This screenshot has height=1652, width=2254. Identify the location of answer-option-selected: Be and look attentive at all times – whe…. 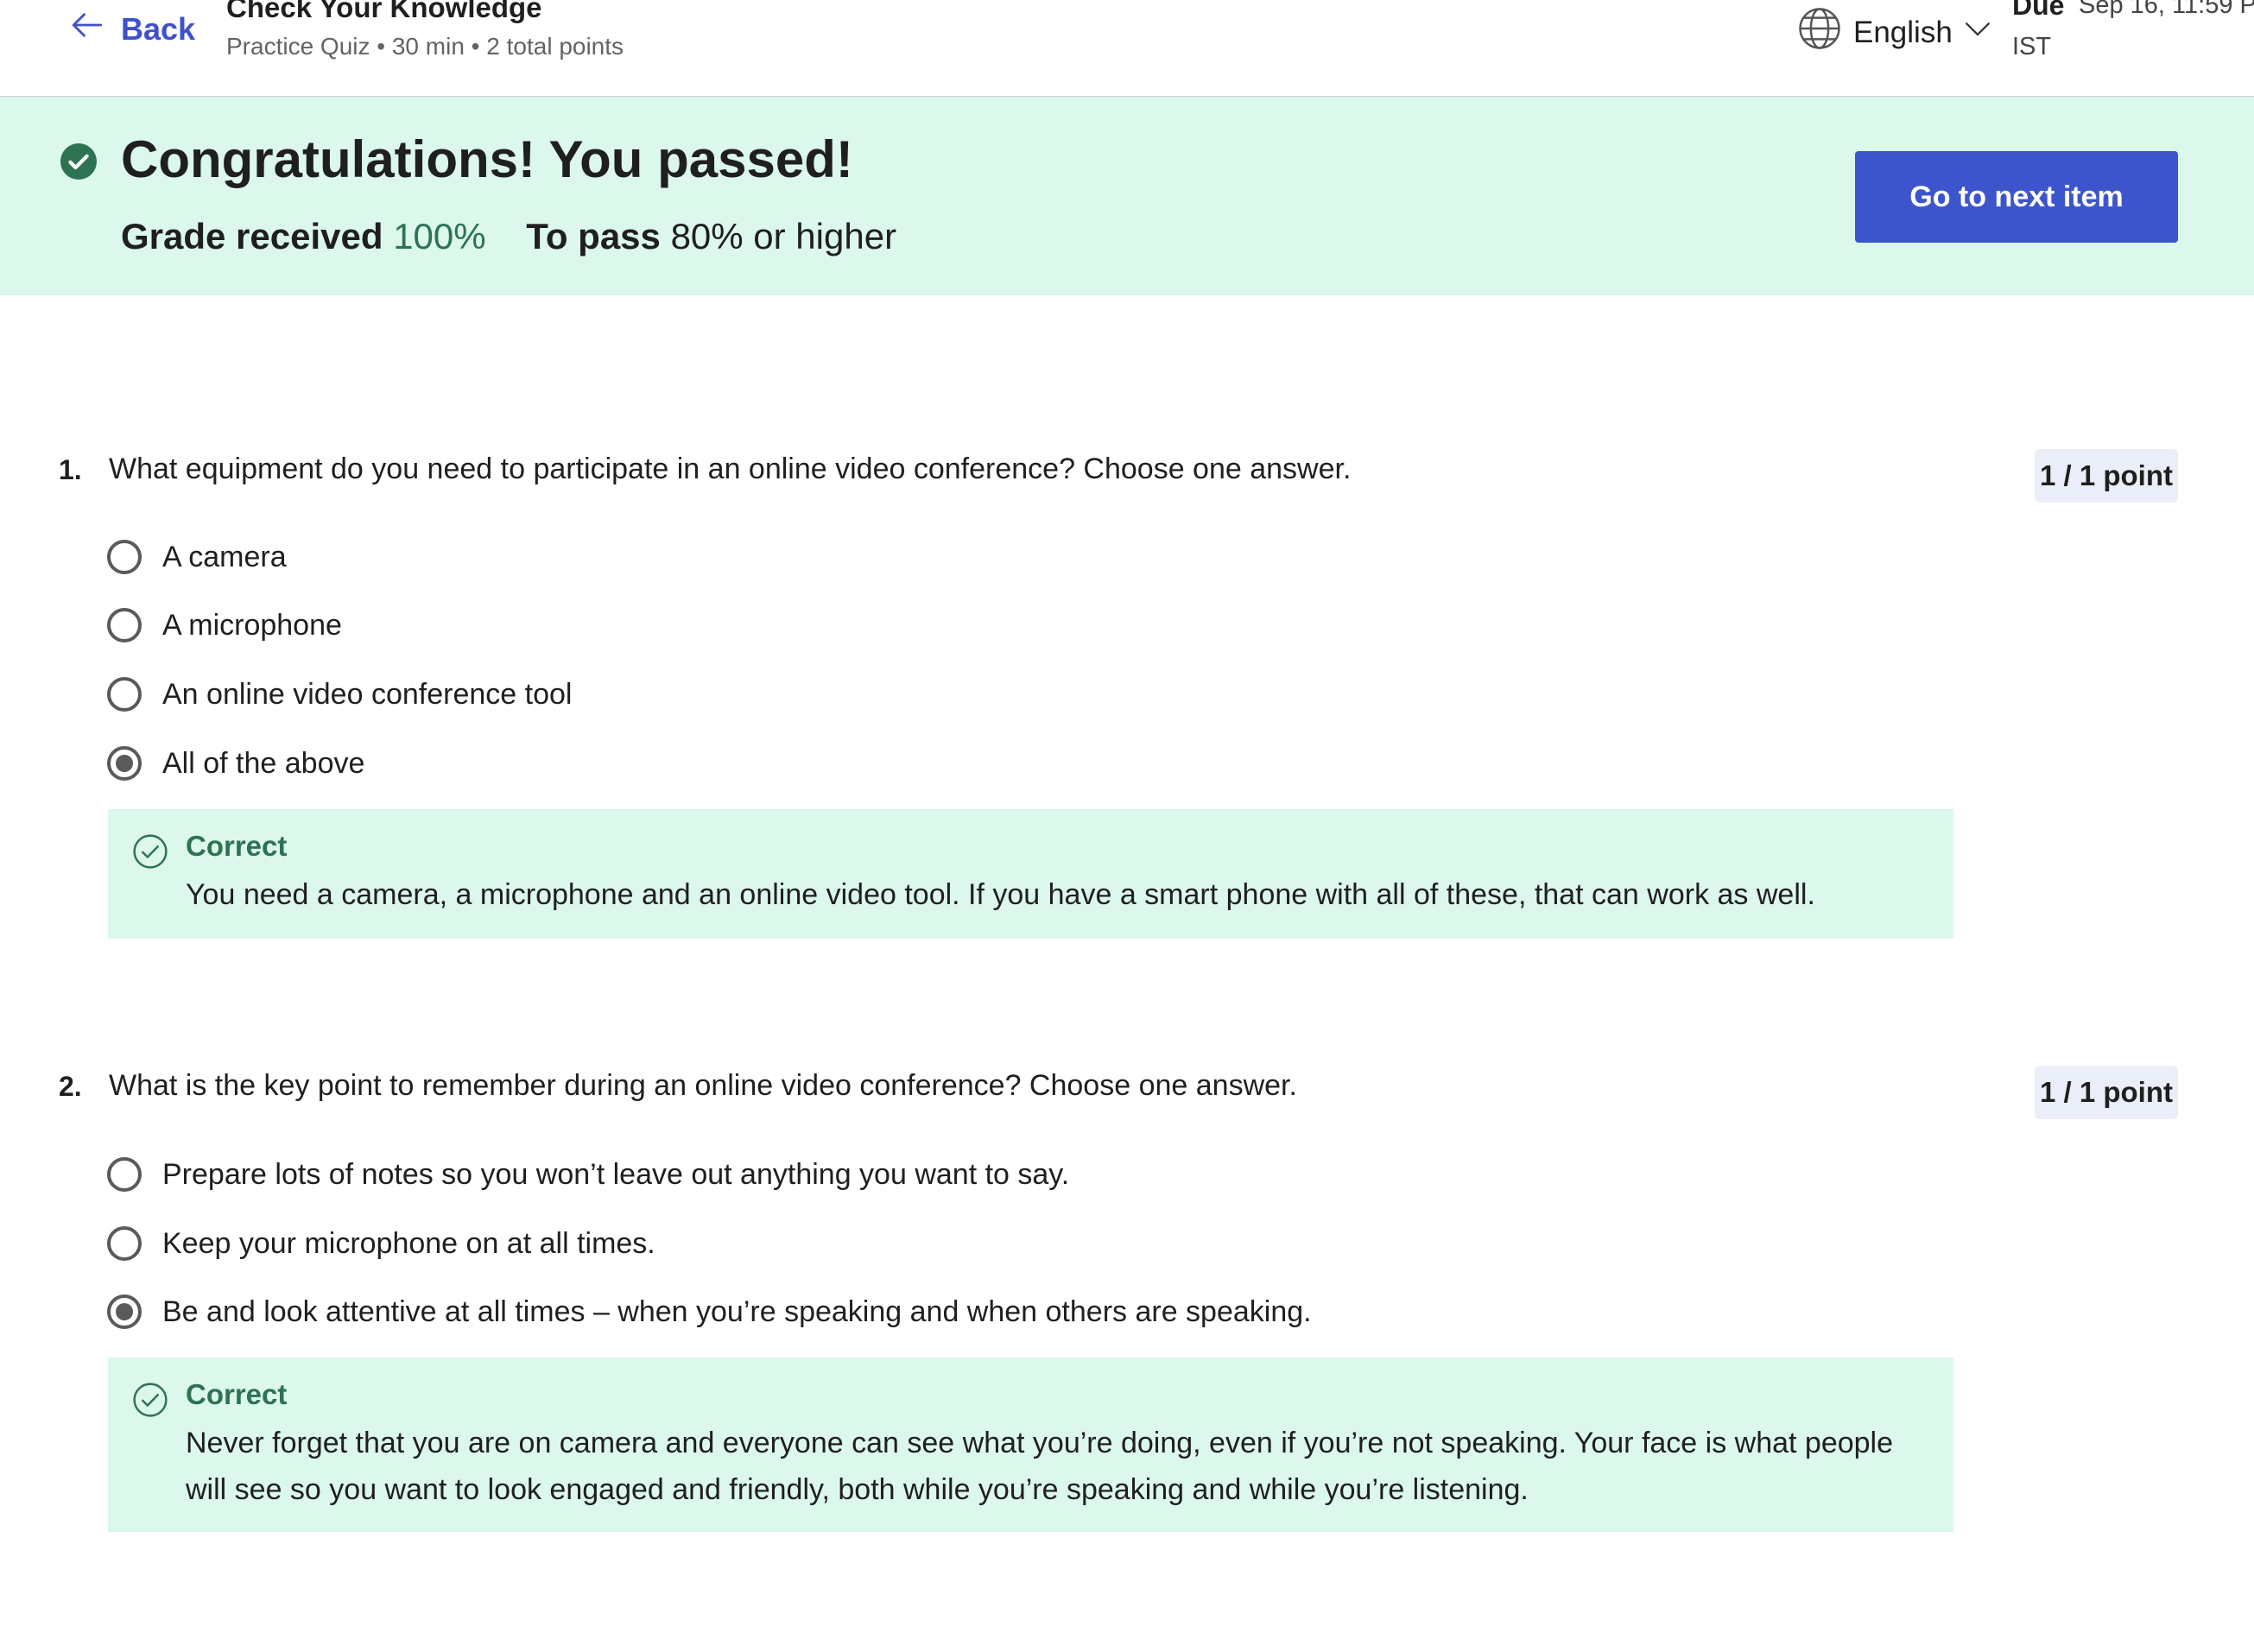
(710, 1311).